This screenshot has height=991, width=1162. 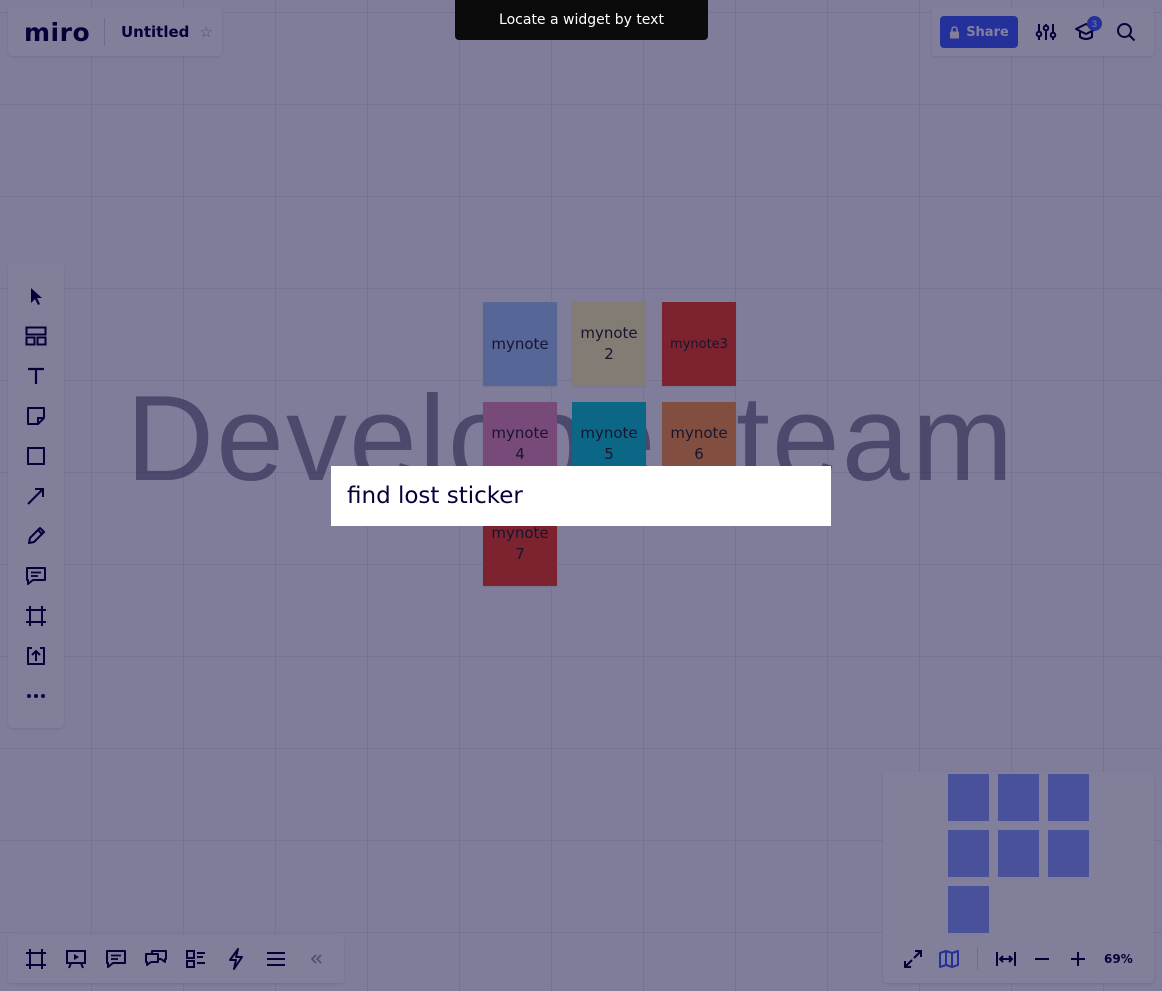 I want to click on widget-search-dialog, so click(x=581, y=496).